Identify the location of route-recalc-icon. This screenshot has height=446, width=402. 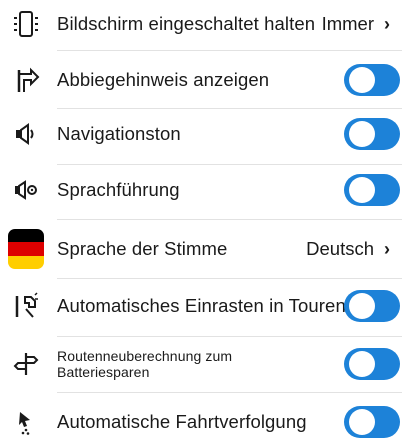
(26, 364).